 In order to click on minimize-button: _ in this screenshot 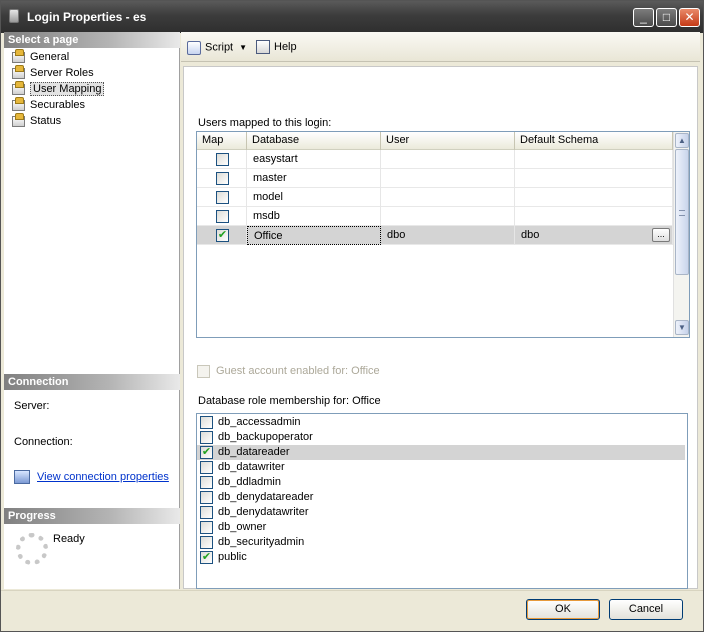, I will do `click(643, 17)`.